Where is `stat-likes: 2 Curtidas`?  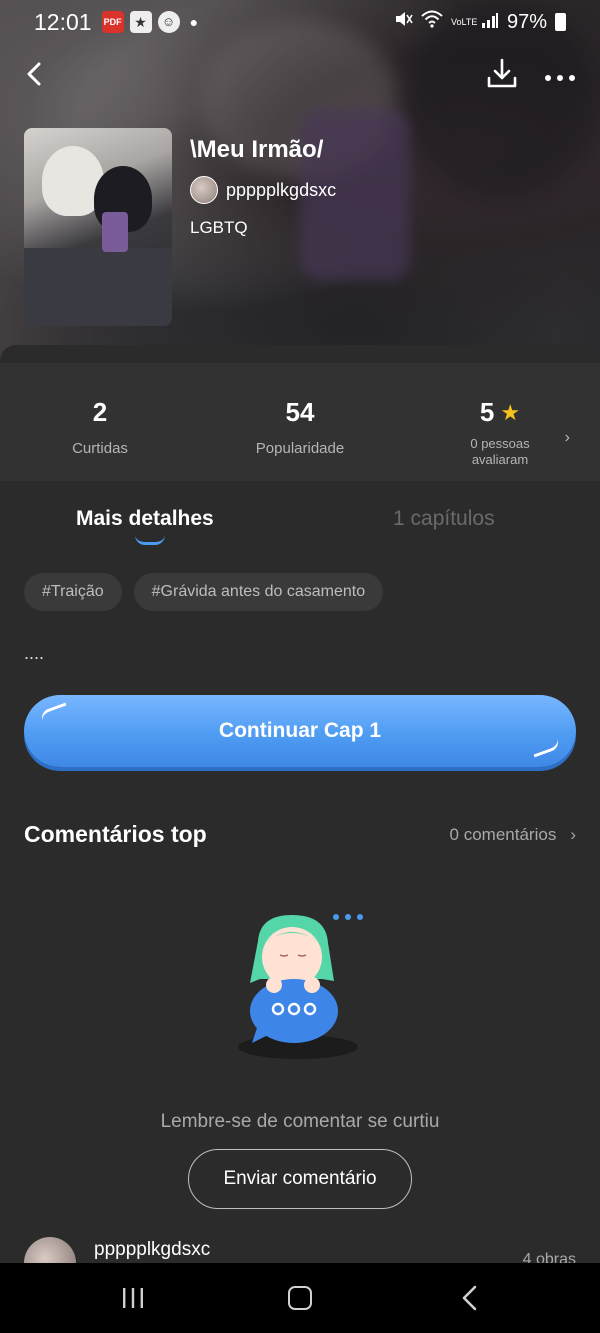 stat-likes: 2 Curtidas is located at coordinates (100, 422).